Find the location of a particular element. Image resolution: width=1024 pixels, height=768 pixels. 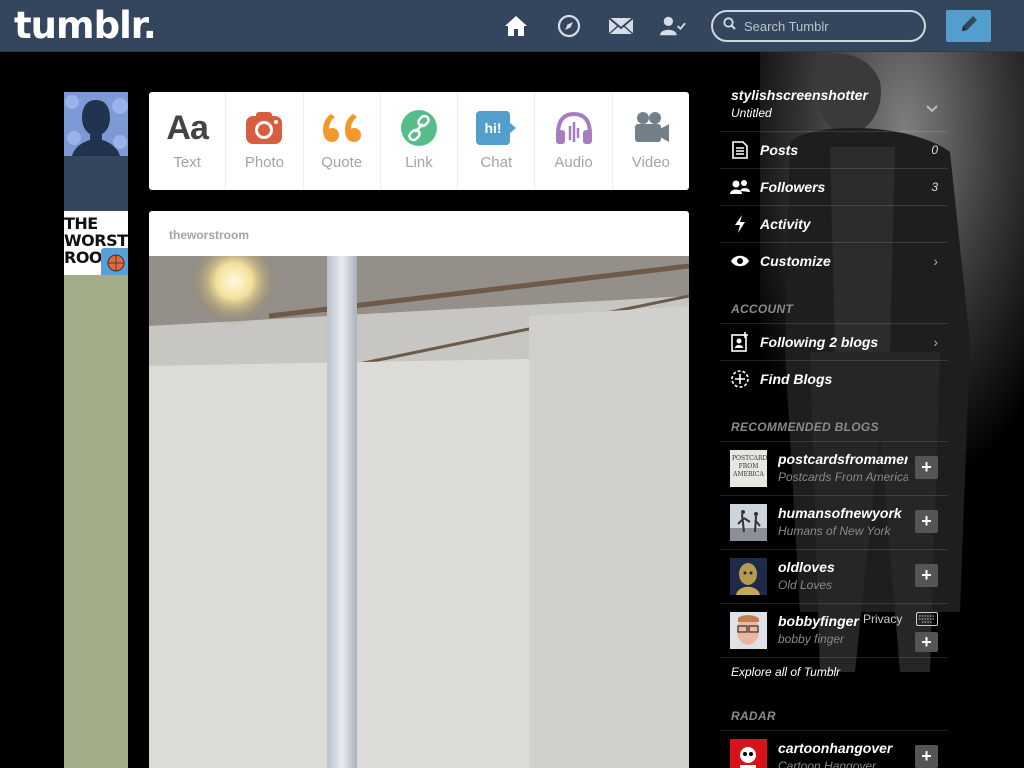

basketball-badge-icon is located at coordinates (114, 261).